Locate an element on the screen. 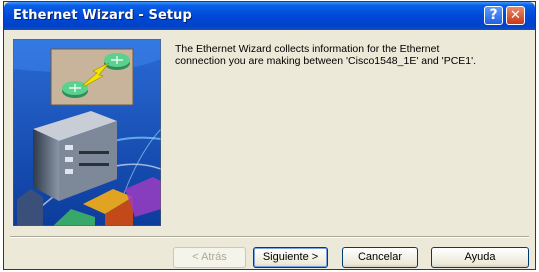  help-icon: ? is located at coordinates (493, 15).